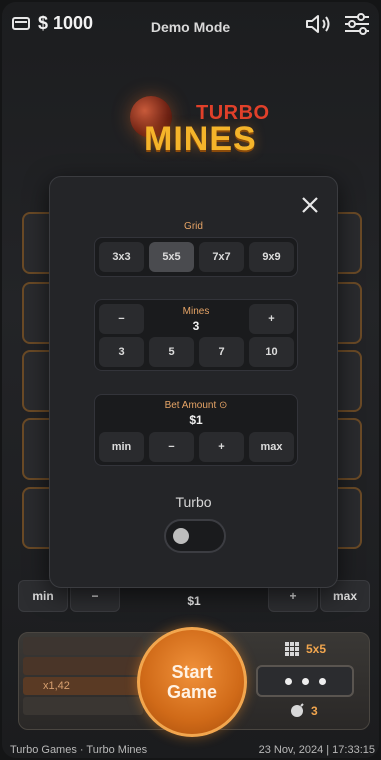 The image size is (381, 760). What do you see at coordinates (271, 447) in the screenshot?
I see `bet-max-button: max` at bounding box center [271, 447].